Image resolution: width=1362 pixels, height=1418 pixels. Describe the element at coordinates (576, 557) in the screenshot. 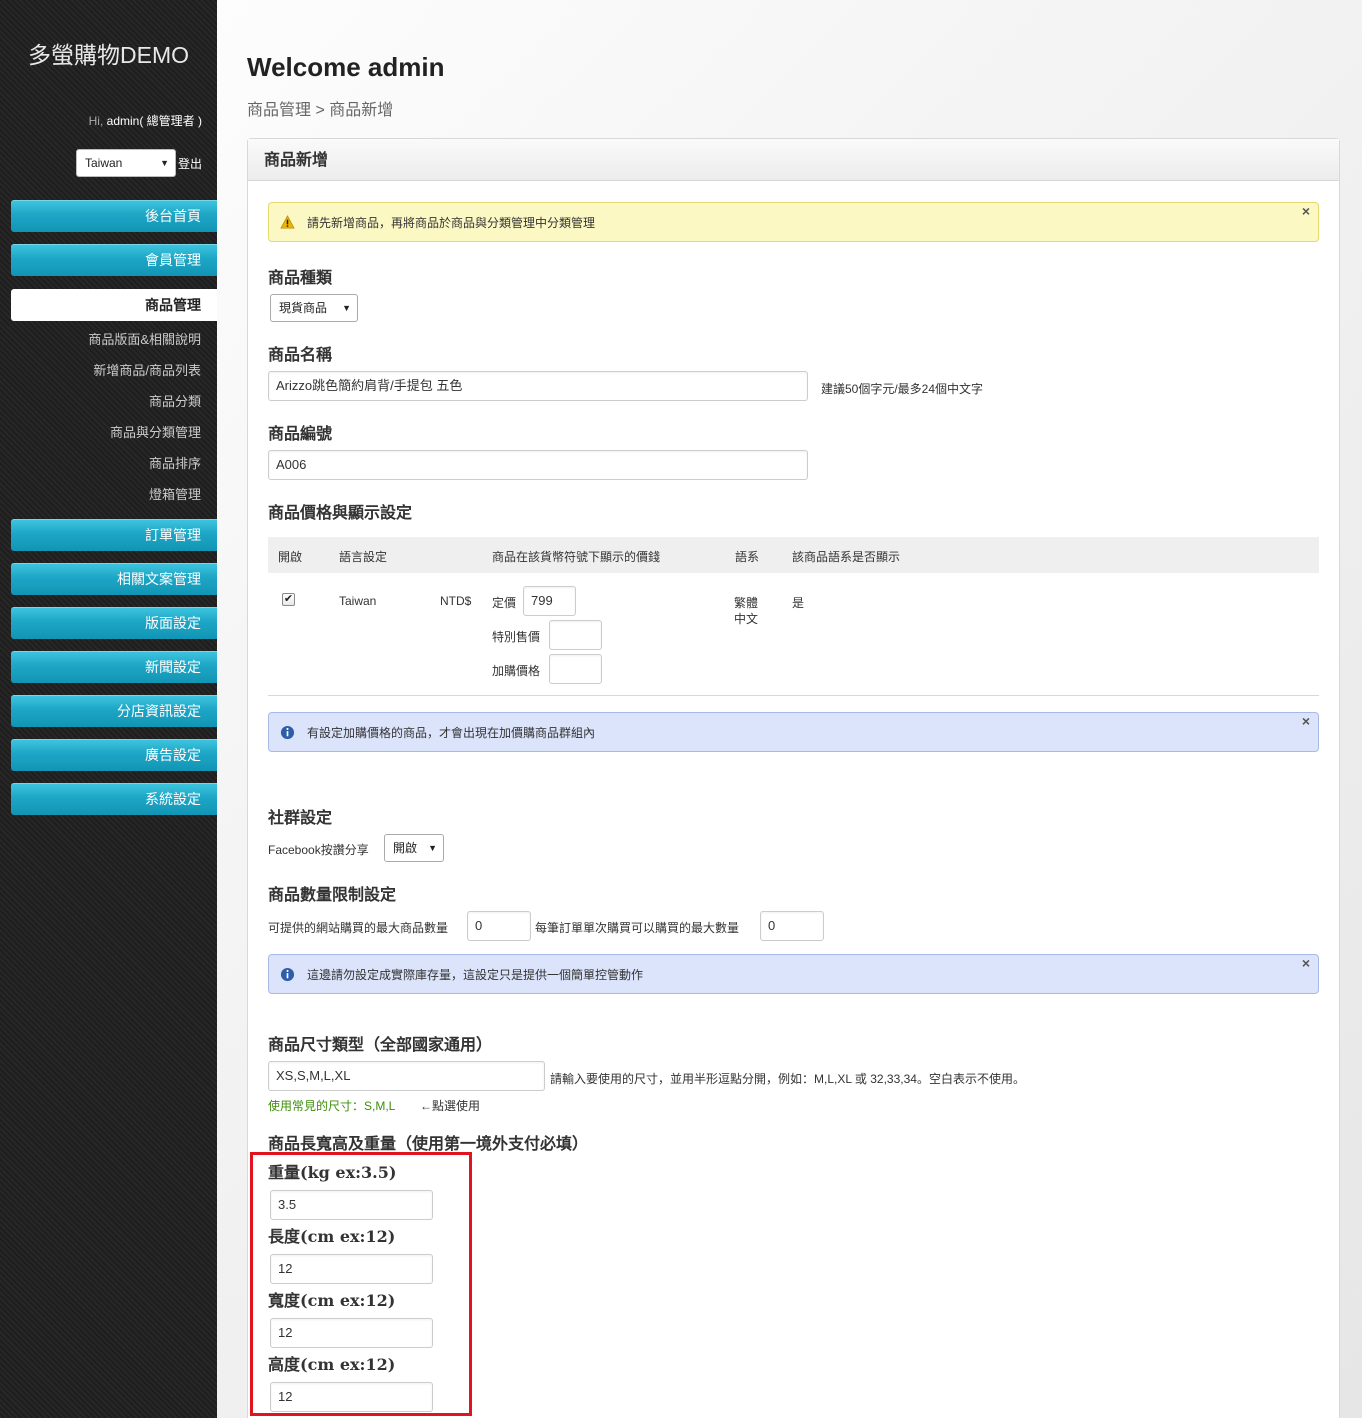

I see `th-price: 商品在該貨幣符號下顯示的價錢` at that location.